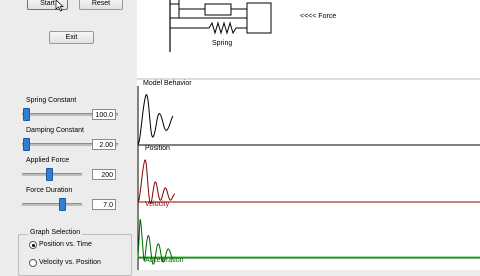 This screenshot has width=480, height=276. Describe the element at coordinates (167, 83) in the screenshot. I see `model-behavior-title: Model Behavior` at that location.